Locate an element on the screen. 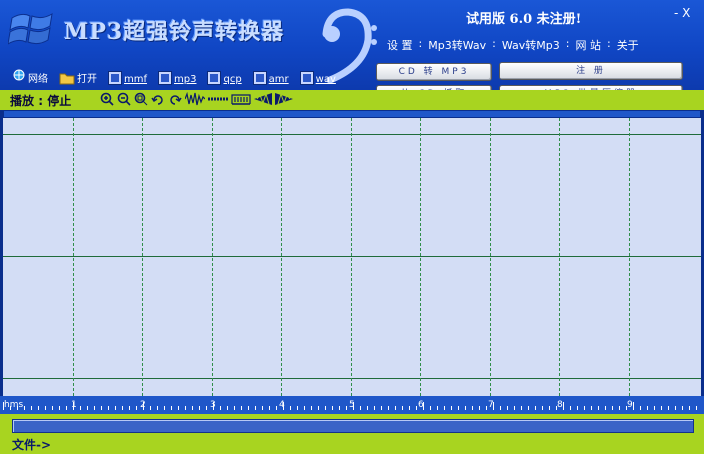 The width and height of the screenshot is (704, 454). menu-about: 关于 is located at coordinates (628, 45).